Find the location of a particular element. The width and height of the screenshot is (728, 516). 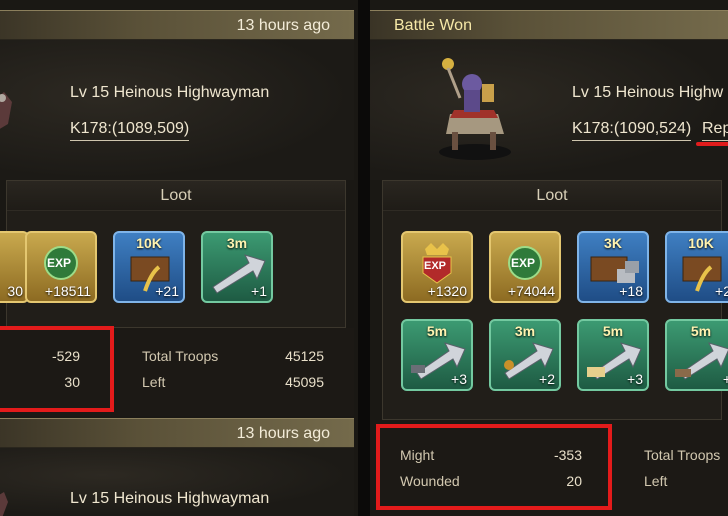

report-info: Lv 15 Heinous Highwayman is located at coordinates (177, 482).